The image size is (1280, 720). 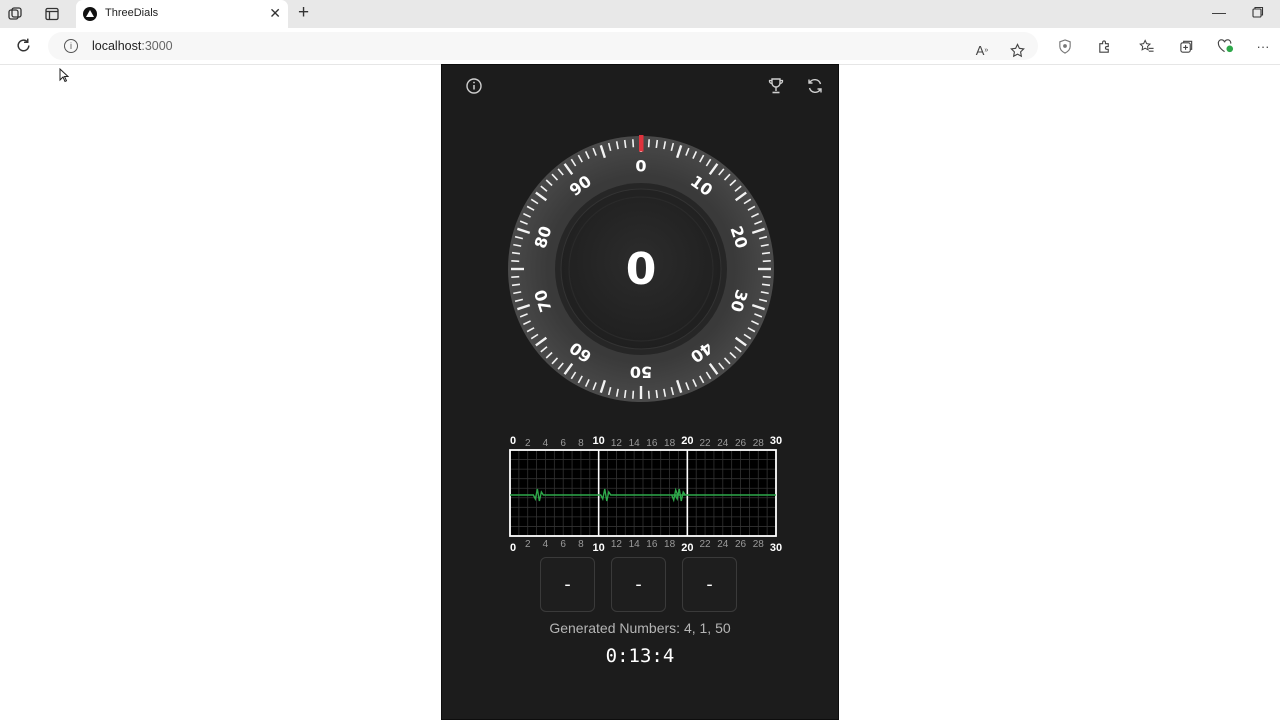 I want to click on ecg-top-label: 26, so click(x=741, y=443).